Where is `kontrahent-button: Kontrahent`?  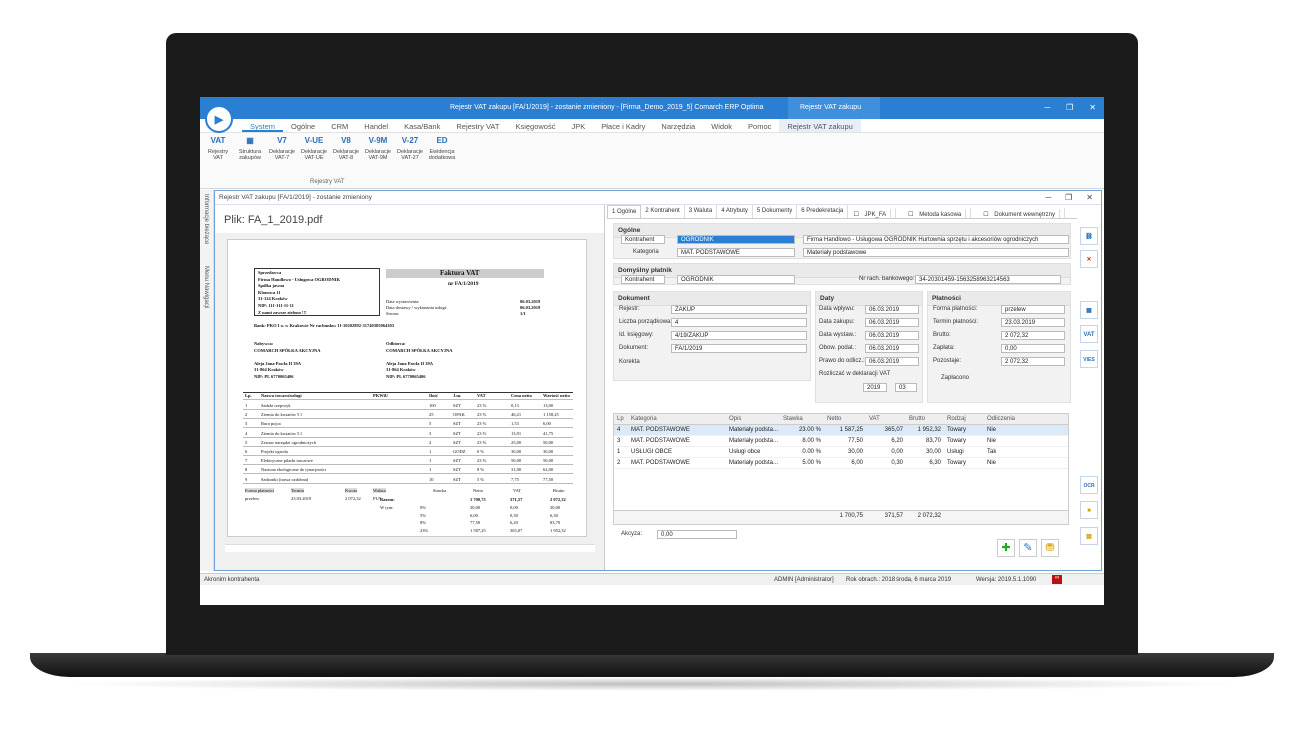 kontrahent-button: Kontrahent is located at coordinates (643, 239).